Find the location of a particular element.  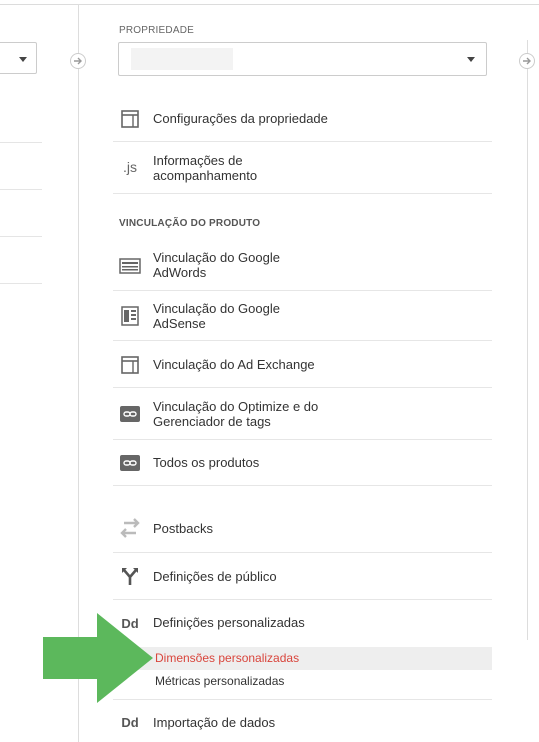

account-select is located at coordinates (18, 58).